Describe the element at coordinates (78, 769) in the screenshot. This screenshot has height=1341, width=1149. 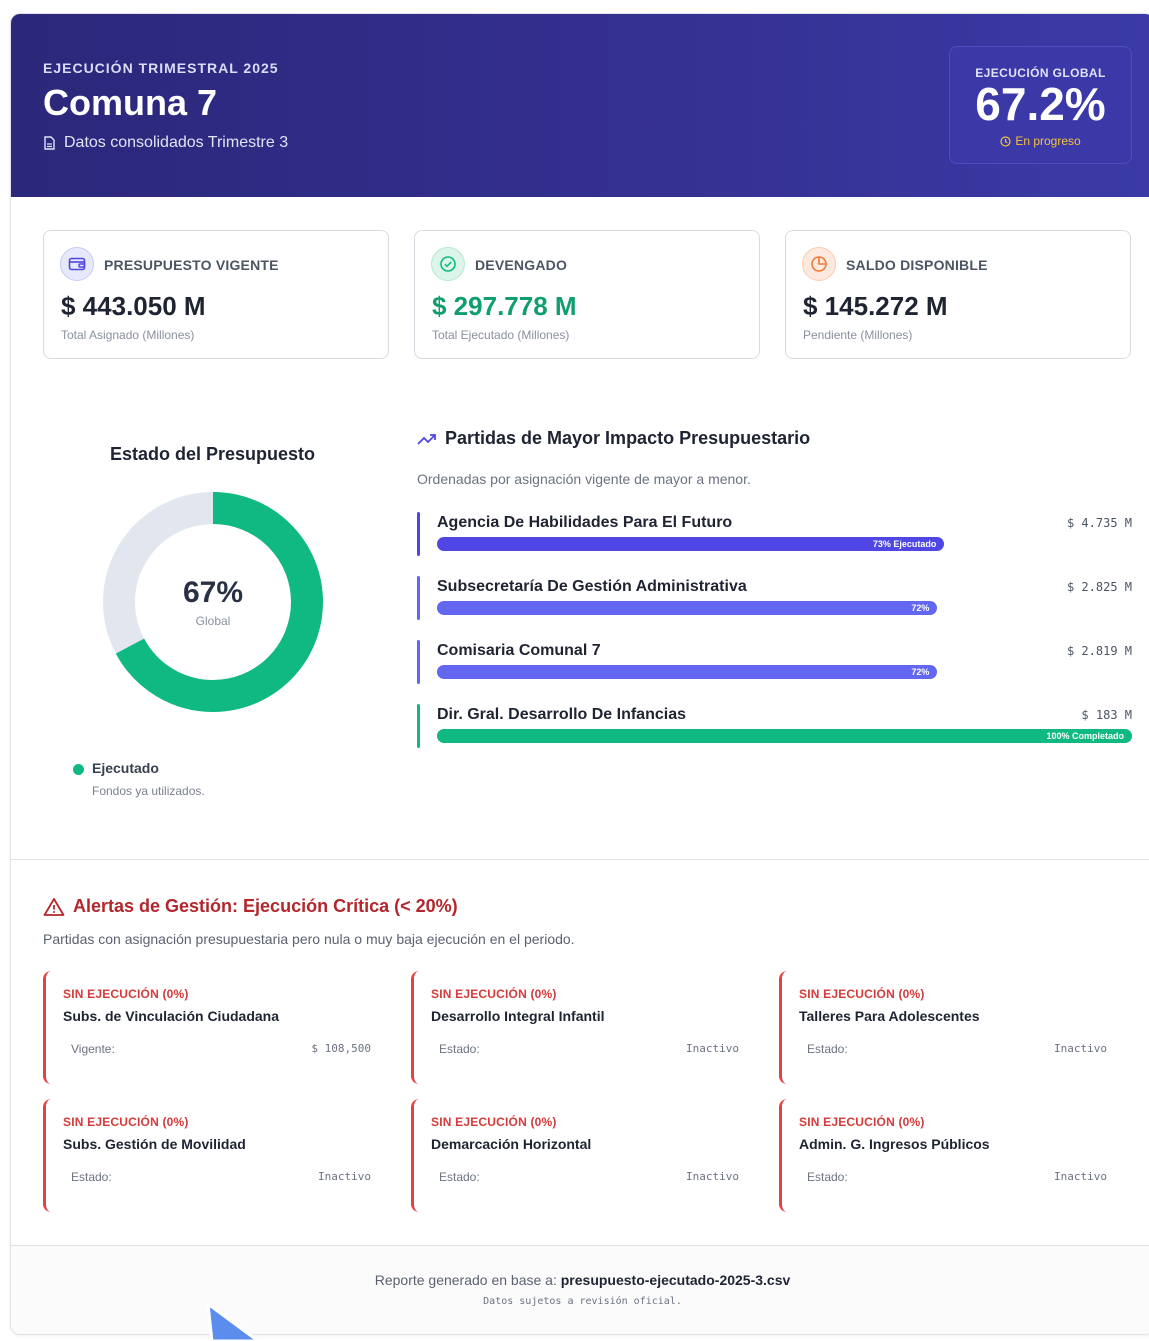
I see `legend-executed-dot` at that location.